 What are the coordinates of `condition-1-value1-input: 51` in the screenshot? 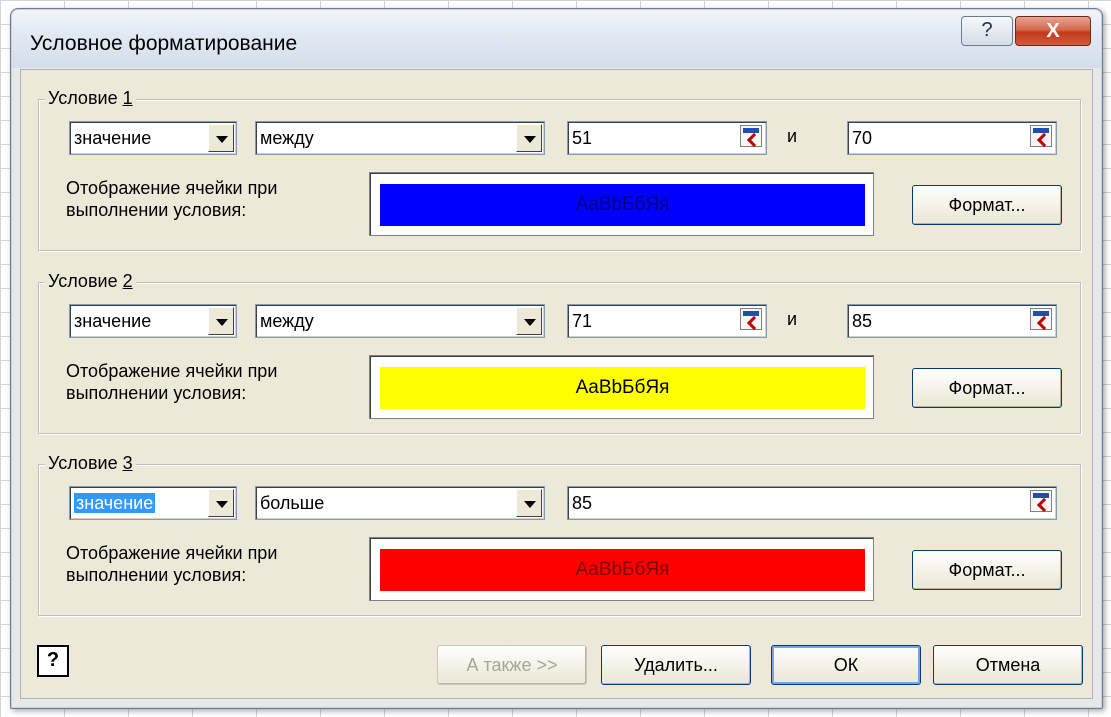 It's located at (667, 138).